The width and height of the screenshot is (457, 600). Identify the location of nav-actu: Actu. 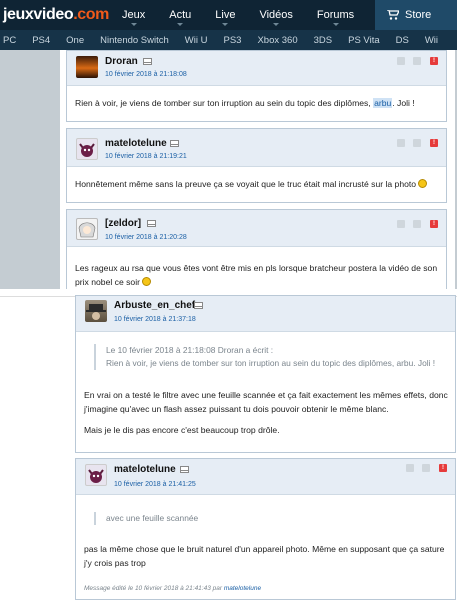
(180, 15).